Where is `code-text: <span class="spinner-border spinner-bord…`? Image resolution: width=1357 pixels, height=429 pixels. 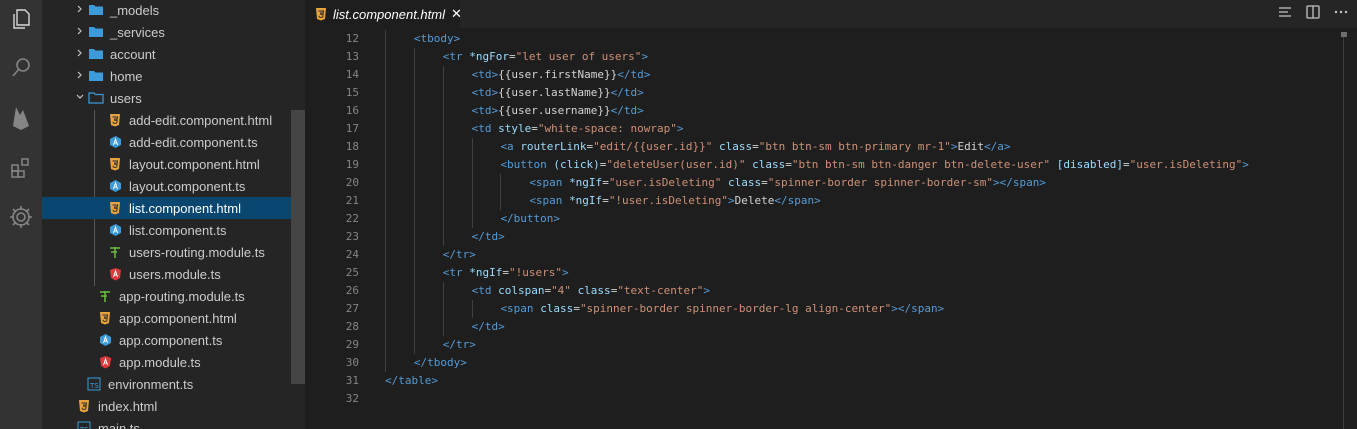 code-text: <span class="spinner-border spinner-bord… is located at coordinates (722, 308).